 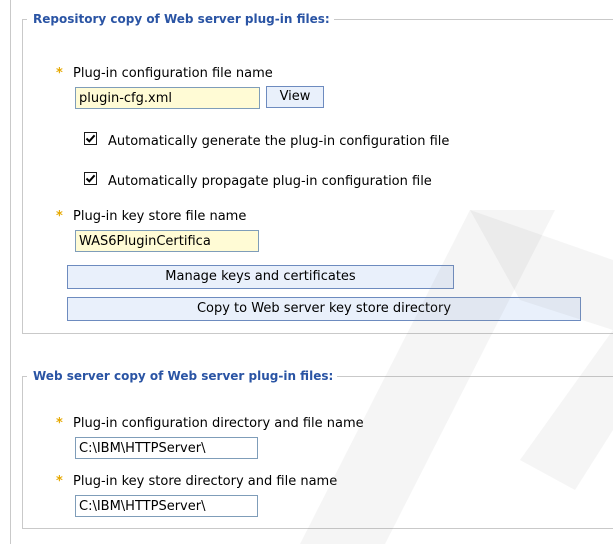 I want to click on config-file-label: Plug-in configuration file name, so click(x=173, y=73).